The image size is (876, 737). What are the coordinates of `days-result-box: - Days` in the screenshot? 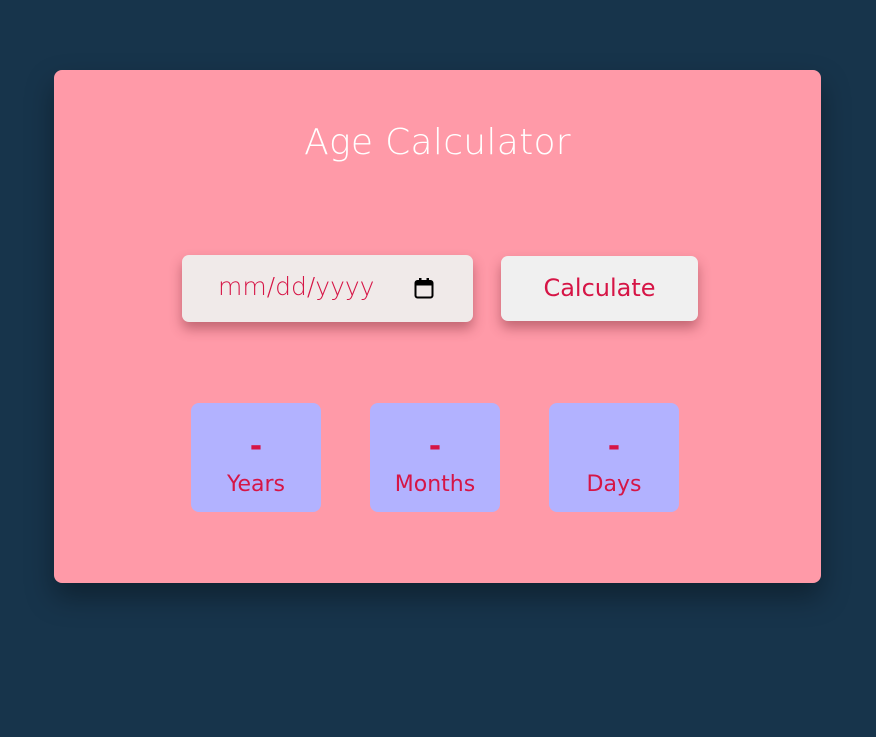 It's located at (614, 457).